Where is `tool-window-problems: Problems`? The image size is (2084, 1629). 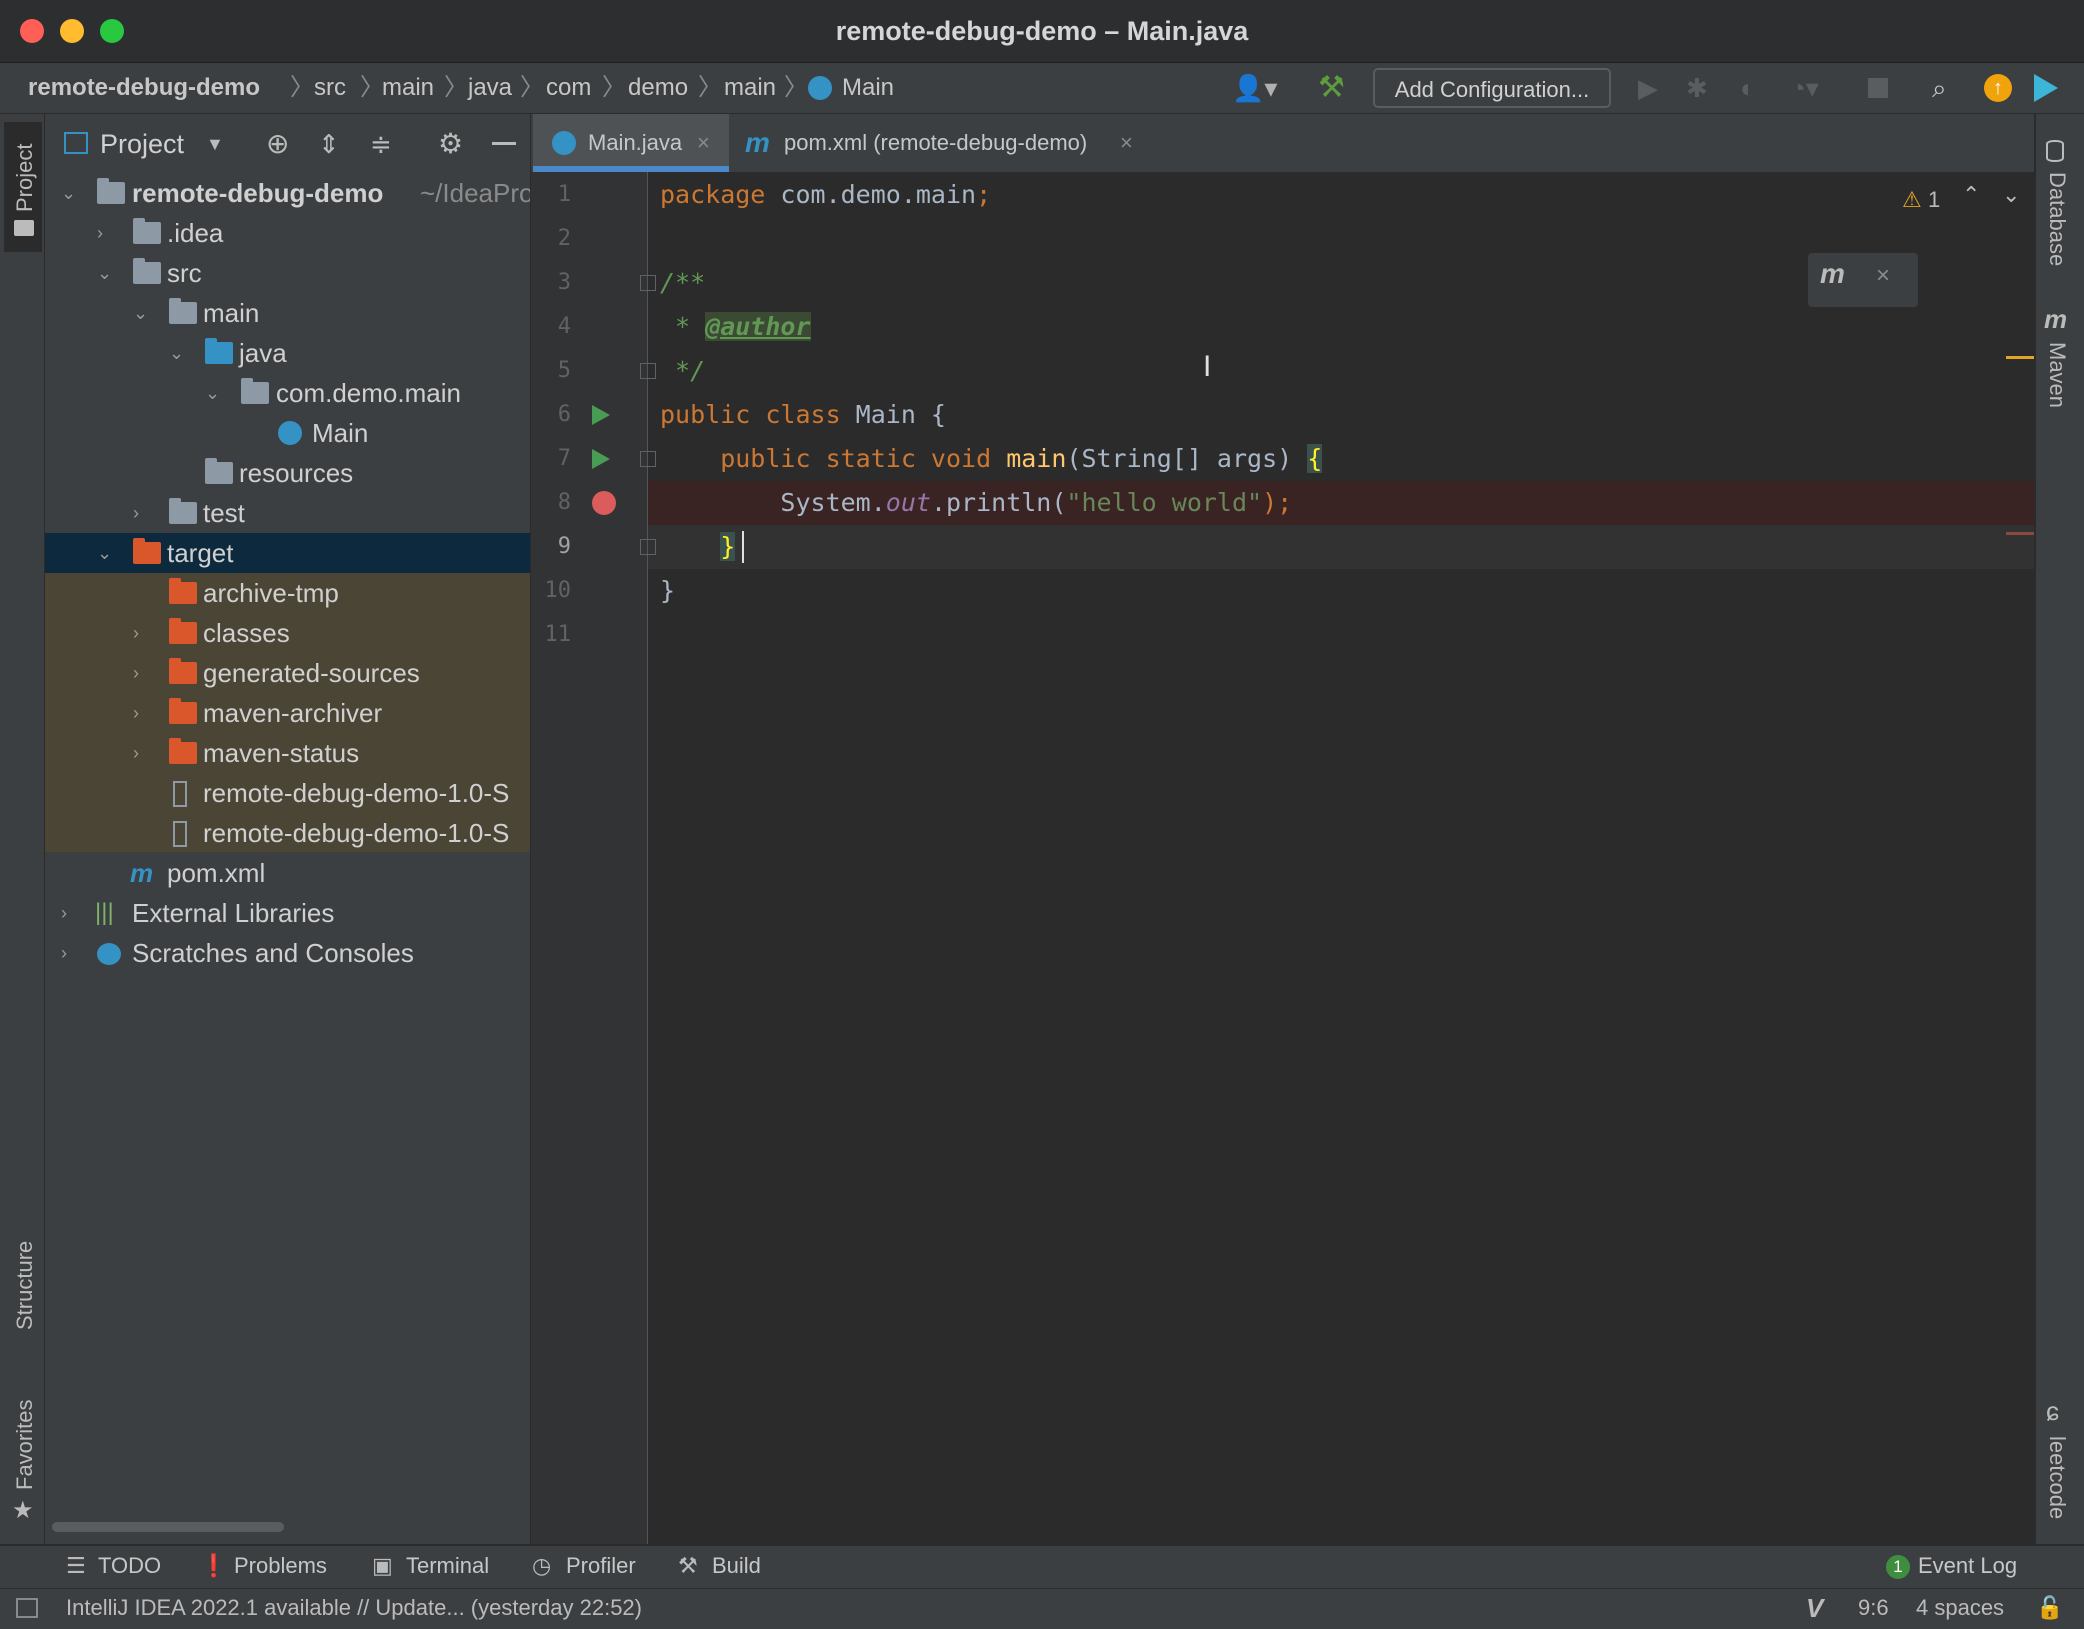
tool-window-problems: Problems is located at coordinates (280, 1566).